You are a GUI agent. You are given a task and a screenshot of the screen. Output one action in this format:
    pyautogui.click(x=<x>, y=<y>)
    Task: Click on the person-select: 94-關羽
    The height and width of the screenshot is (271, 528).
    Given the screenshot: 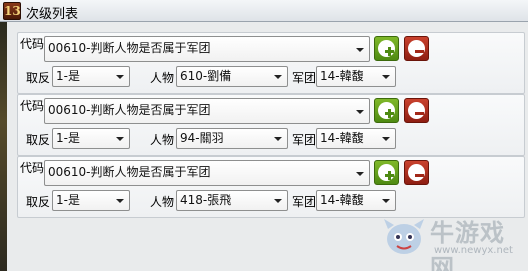 What is the action you would take?
    pyautogui.click(x=232, y=138)
    